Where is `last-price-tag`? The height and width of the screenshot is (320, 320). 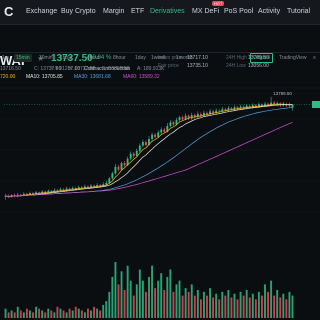 last-price-tag is located at coordinates (316, 104).